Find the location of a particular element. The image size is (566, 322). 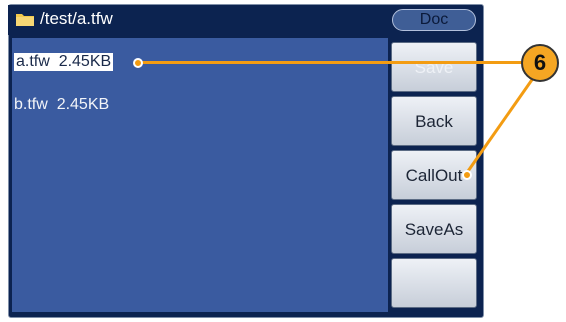

callout-pointer-line is located at coordinates (330, 62).